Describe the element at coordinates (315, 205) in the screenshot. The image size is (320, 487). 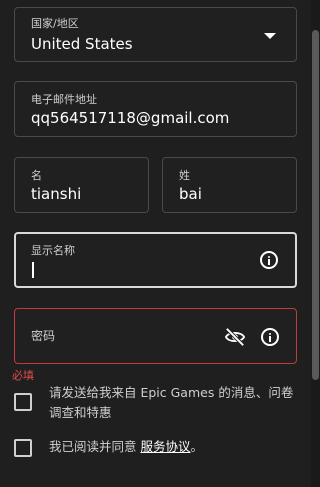
I see `scrollbar-thumb` at that location.